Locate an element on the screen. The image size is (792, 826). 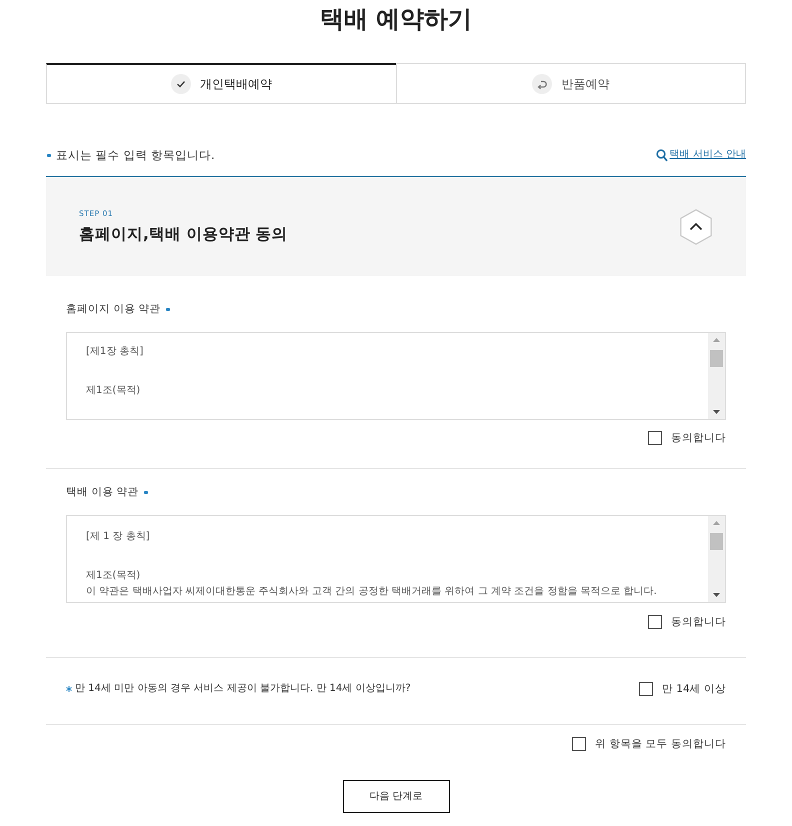
tab: 개인택배예약 is located at coordinates (221, 83).